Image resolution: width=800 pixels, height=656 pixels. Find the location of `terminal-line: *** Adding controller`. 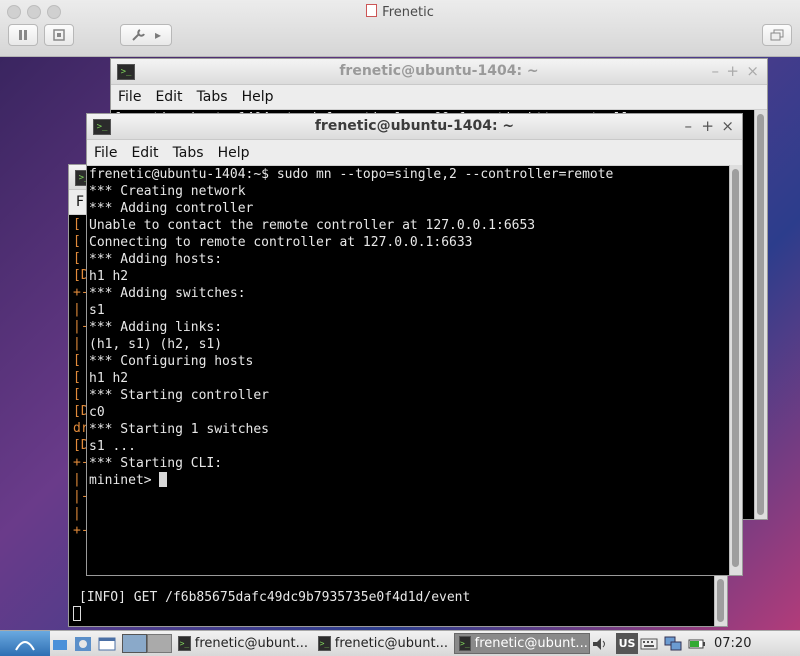

terminal-line: *** Adding controller is located at coordinates (171, 208).